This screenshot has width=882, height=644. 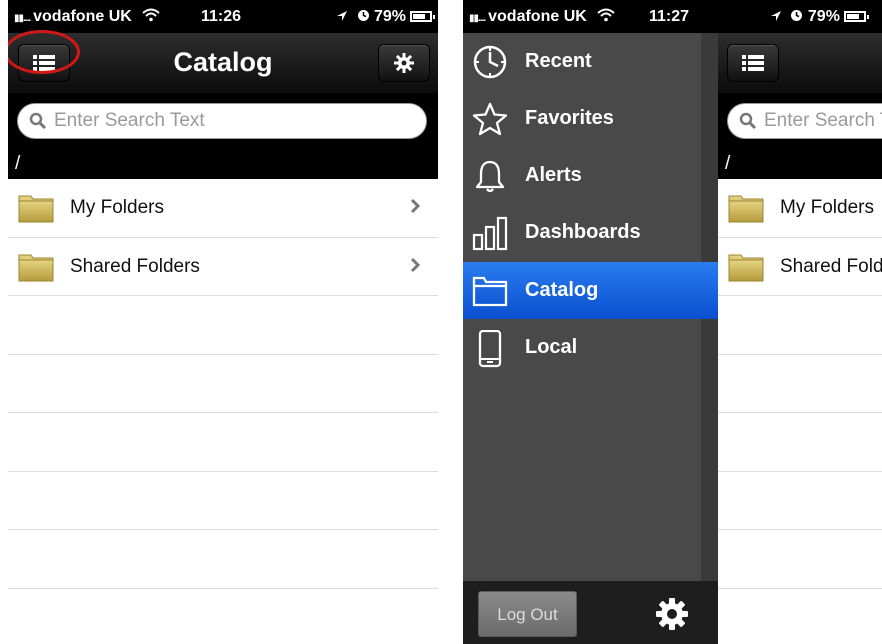 I want to click on status-time: 11:26, so click(x=221, y=16).